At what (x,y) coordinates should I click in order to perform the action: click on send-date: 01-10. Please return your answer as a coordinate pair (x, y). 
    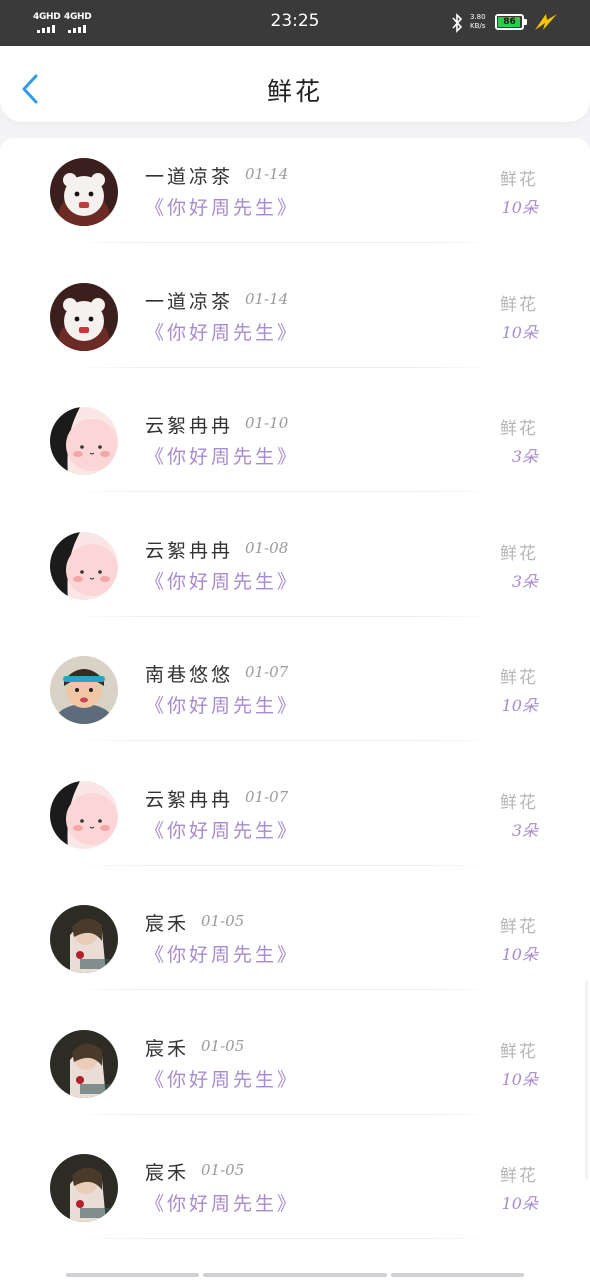
    Looking at the image, I should click on (267, 423).